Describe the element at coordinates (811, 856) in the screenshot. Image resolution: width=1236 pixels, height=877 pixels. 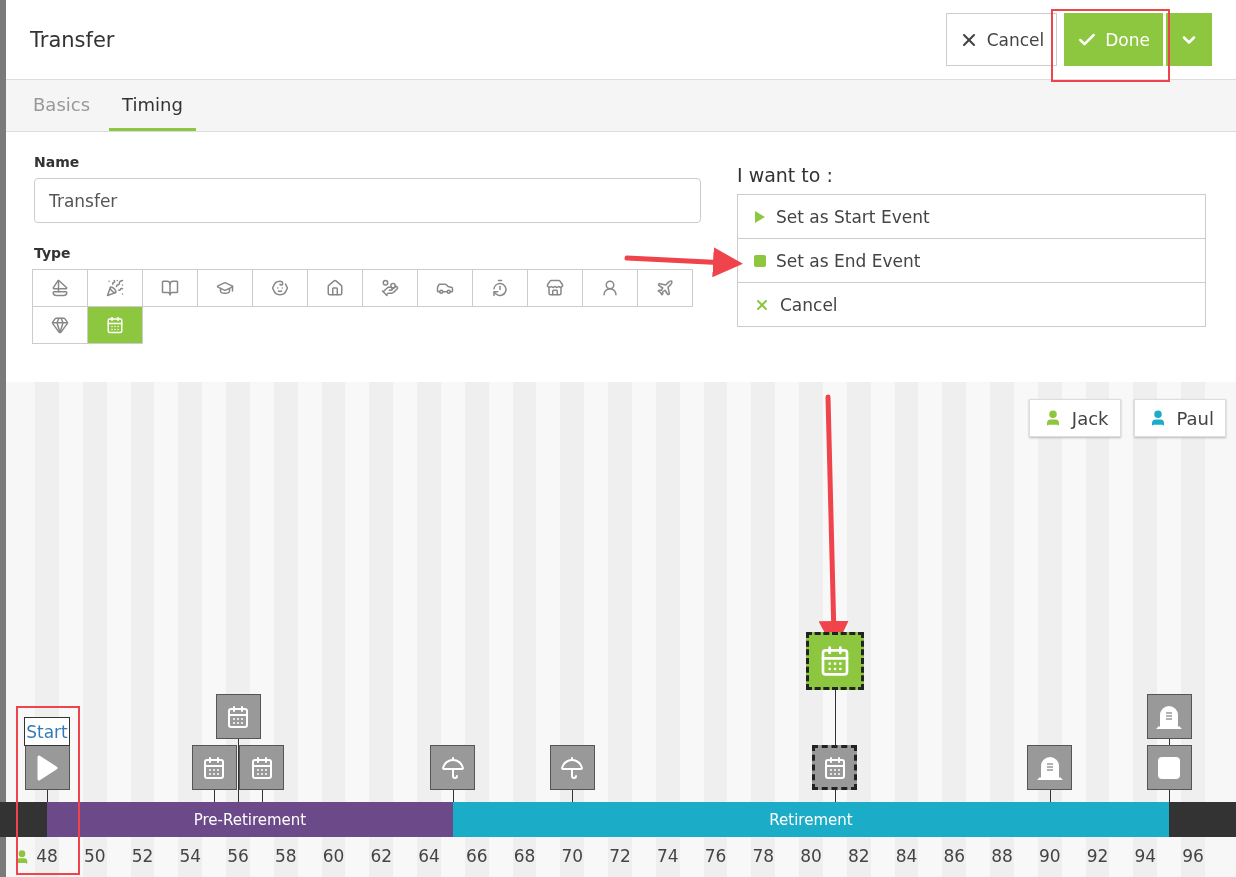
I see `age-label: 80` at that location.